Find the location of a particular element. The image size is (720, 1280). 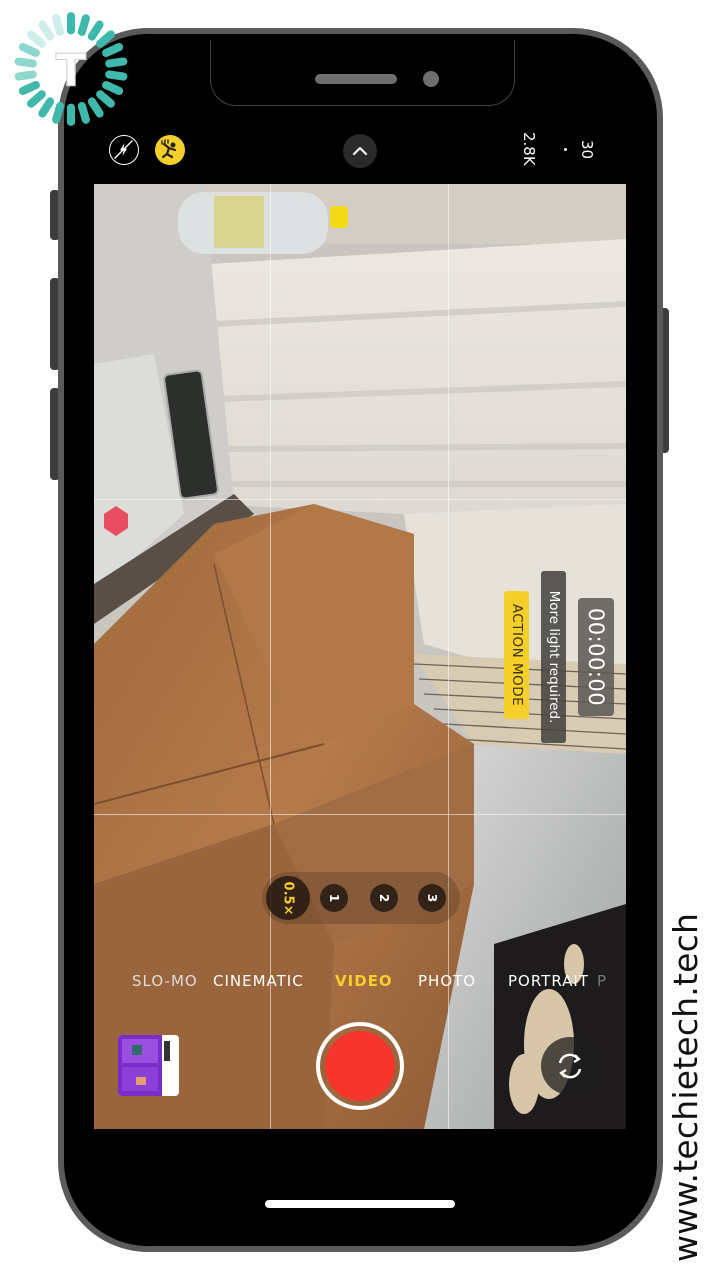

zoom-selector: 0.5× 1 2 3 is located at coordinates (361, 898).